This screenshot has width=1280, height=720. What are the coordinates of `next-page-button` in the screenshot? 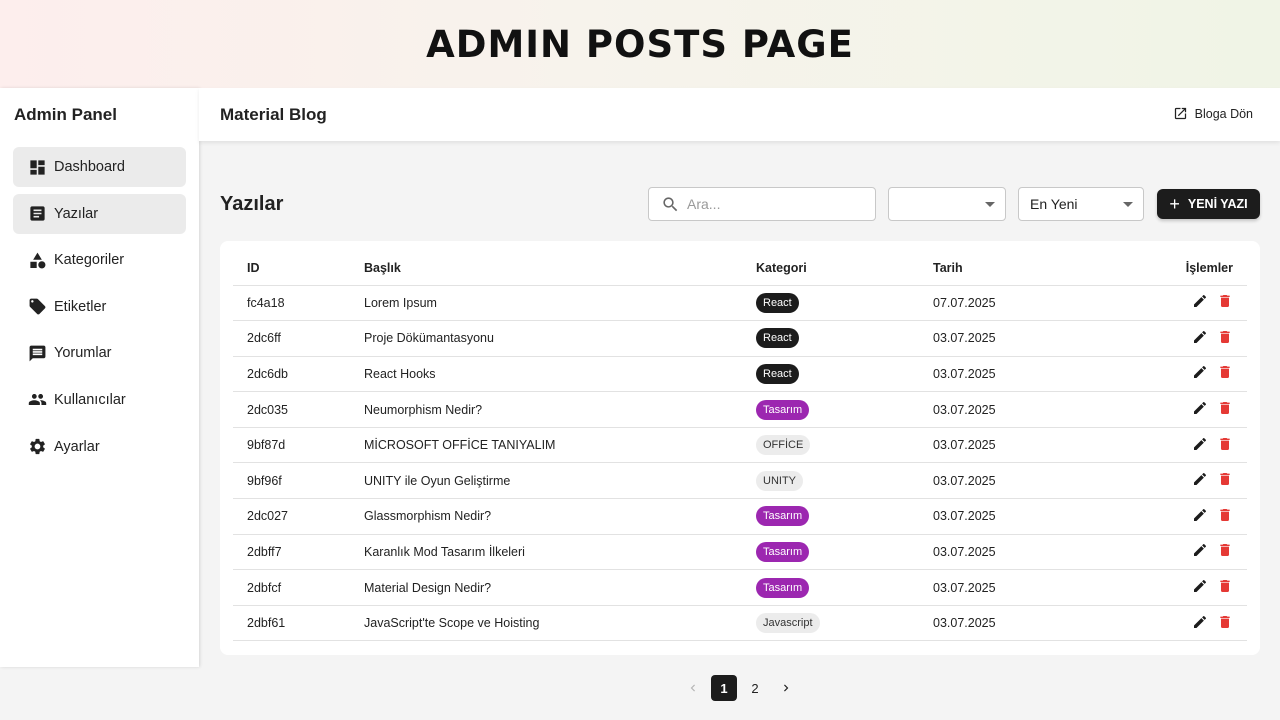 It's located at (786, 688).